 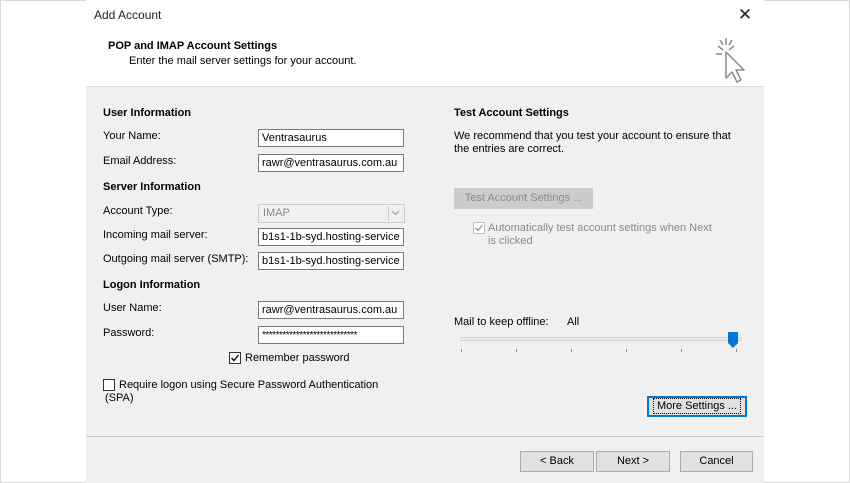 I want to click on username-field: rawr@ventrasaurus.com.au, so click(x=331, y=310).